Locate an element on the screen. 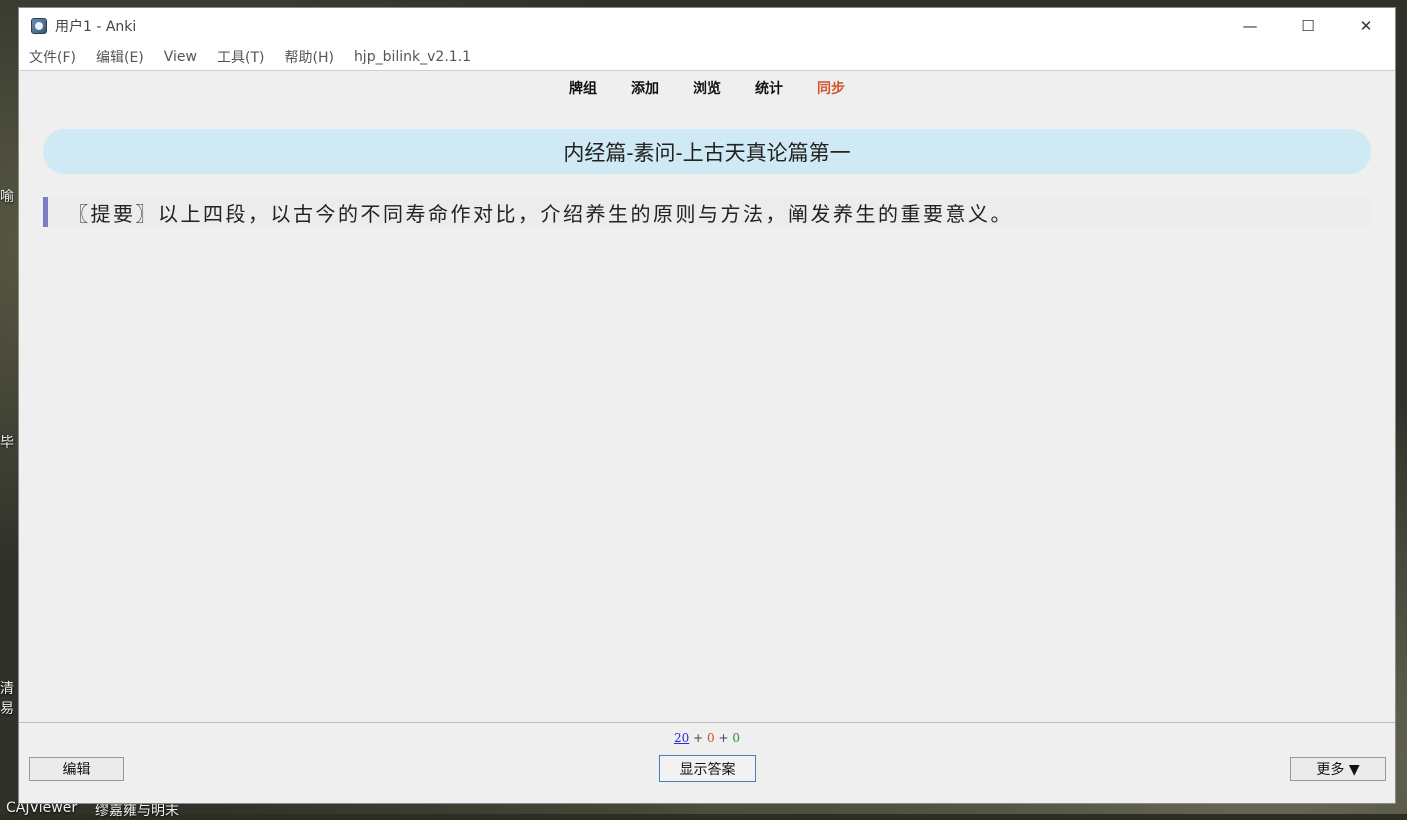  desktop-label: 易 is located at coordinates (7, 708).